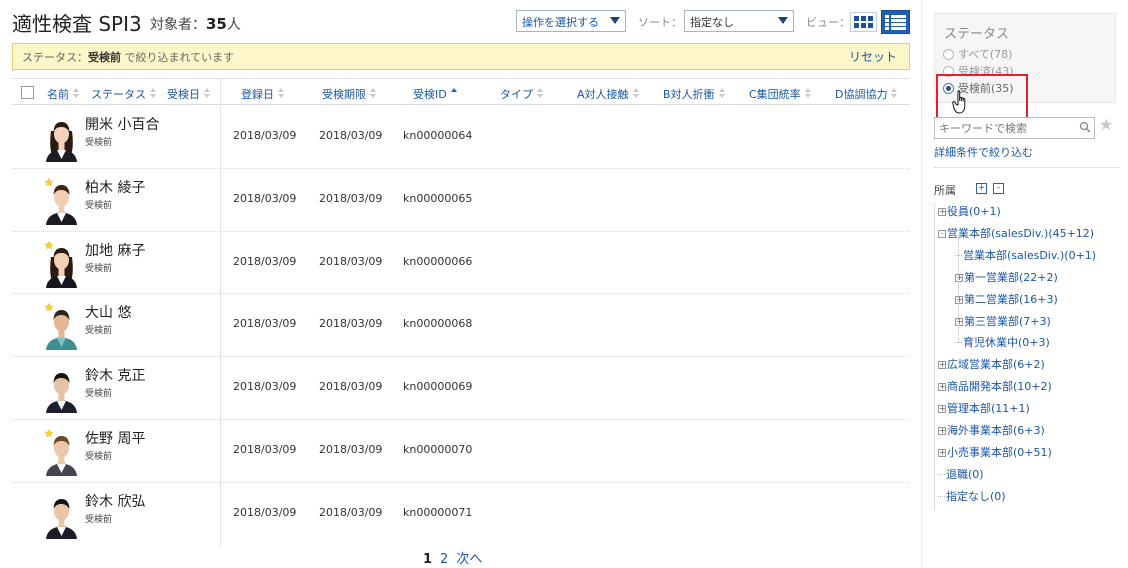 This screenshot has height=568, width=1128. What do you see at coordinates (981, 188) in the screenshot?
I see `expand-all-icon: +` at bounding box center [981, 188].